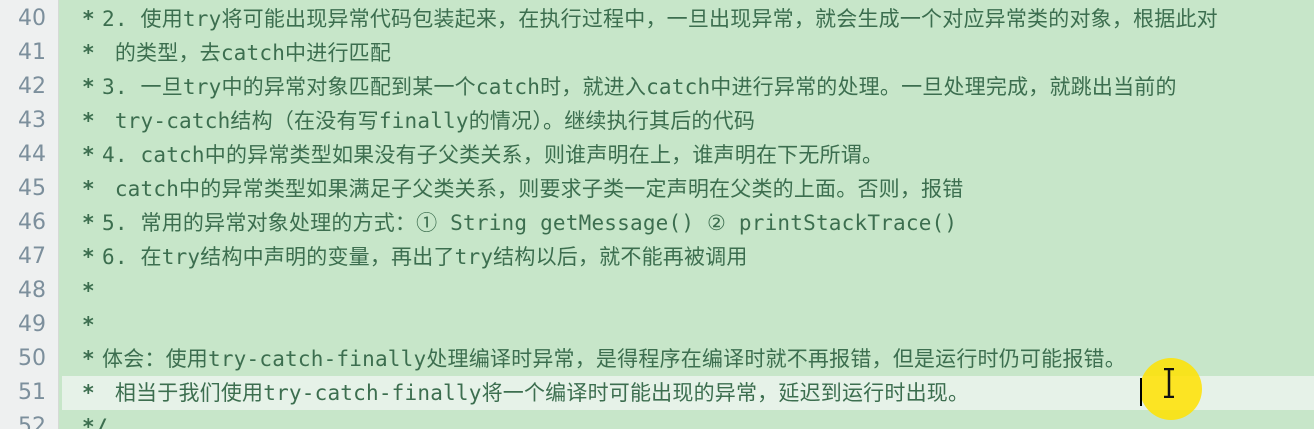 Image resolution: width=1314 pixels, height=429 pixels. Describe the element at coordinates (32, 358) in the screenshot. I see `line-number: 50` at that location.